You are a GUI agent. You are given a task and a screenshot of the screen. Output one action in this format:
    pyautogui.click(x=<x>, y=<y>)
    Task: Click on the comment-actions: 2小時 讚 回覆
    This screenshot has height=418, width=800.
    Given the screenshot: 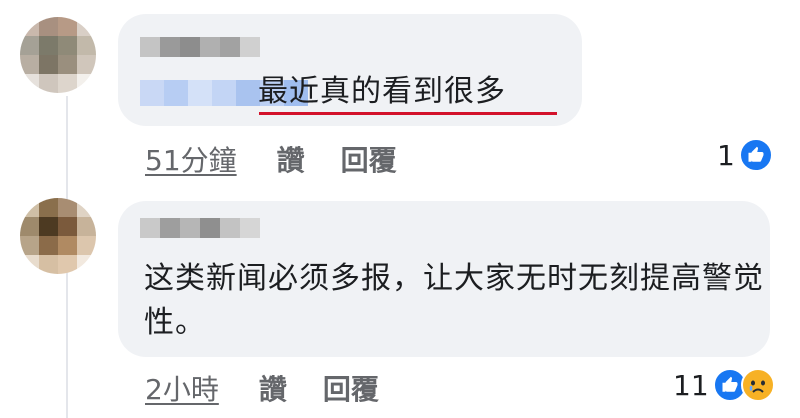 What is the action you would take?
    pyautogui.click(x=280, y=388)
    